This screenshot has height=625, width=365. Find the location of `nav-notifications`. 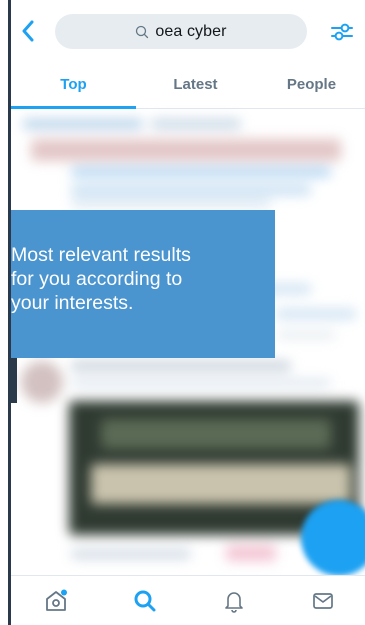

nav-notifications is located at coordinates (234, 600).